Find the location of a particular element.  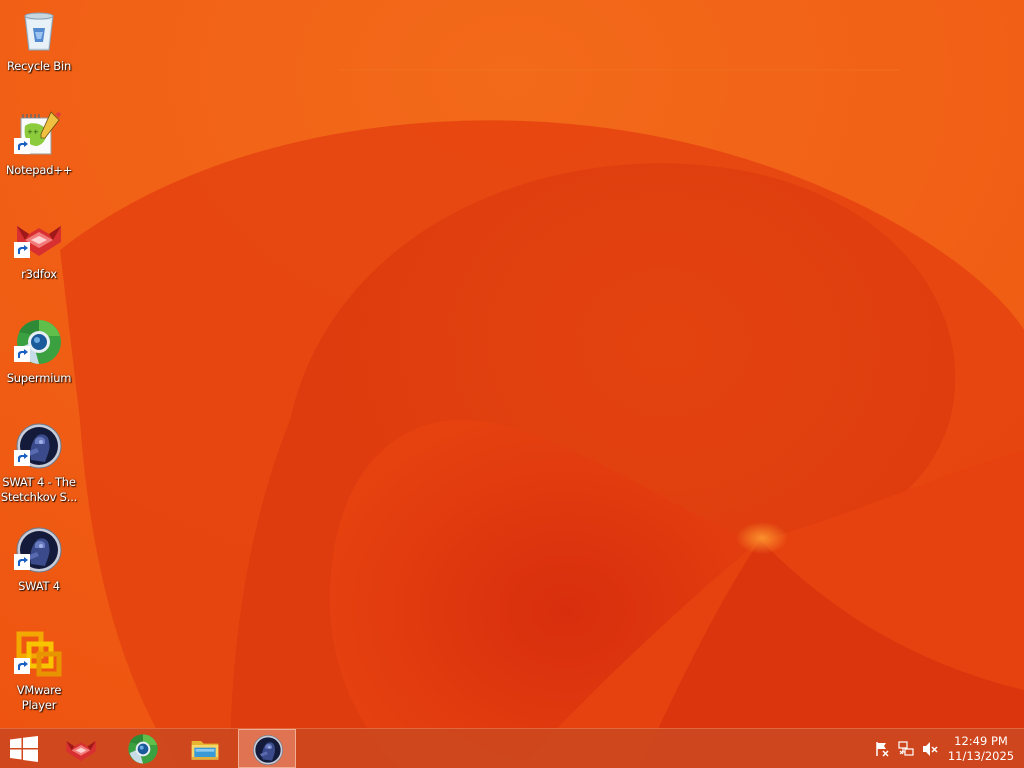

desktop-icon-label: r3dfox is located at coordinates (39, 274).